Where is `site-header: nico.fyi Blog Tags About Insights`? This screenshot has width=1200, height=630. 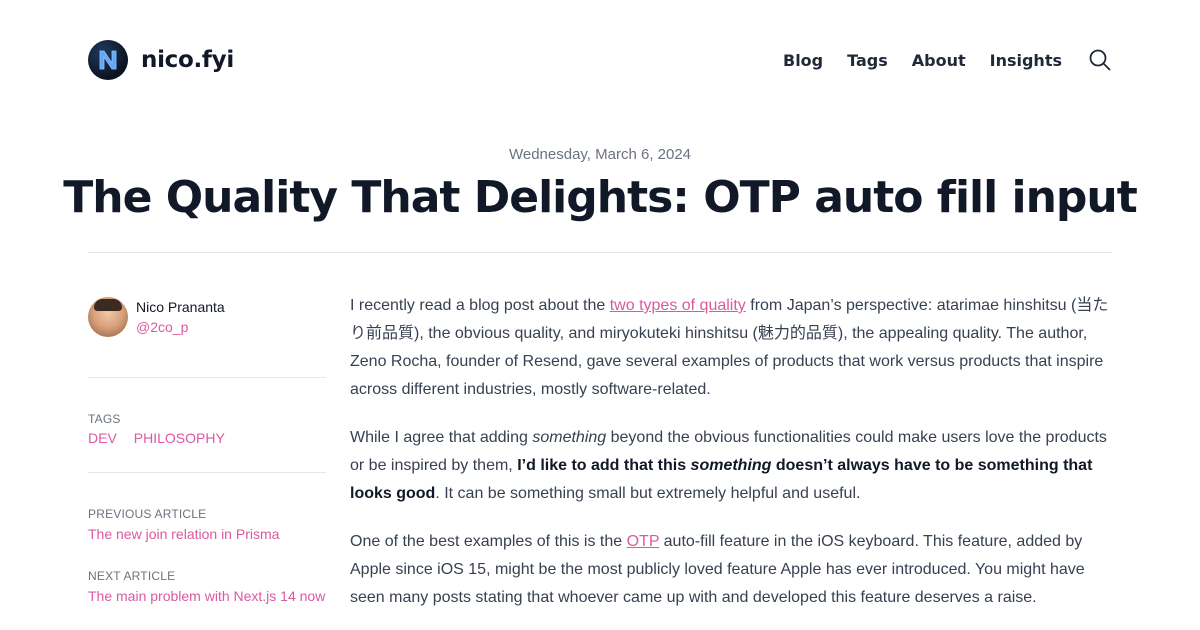 site-header: nico.fyi Blog Tags About Insights is located at coordinates (600, 60).